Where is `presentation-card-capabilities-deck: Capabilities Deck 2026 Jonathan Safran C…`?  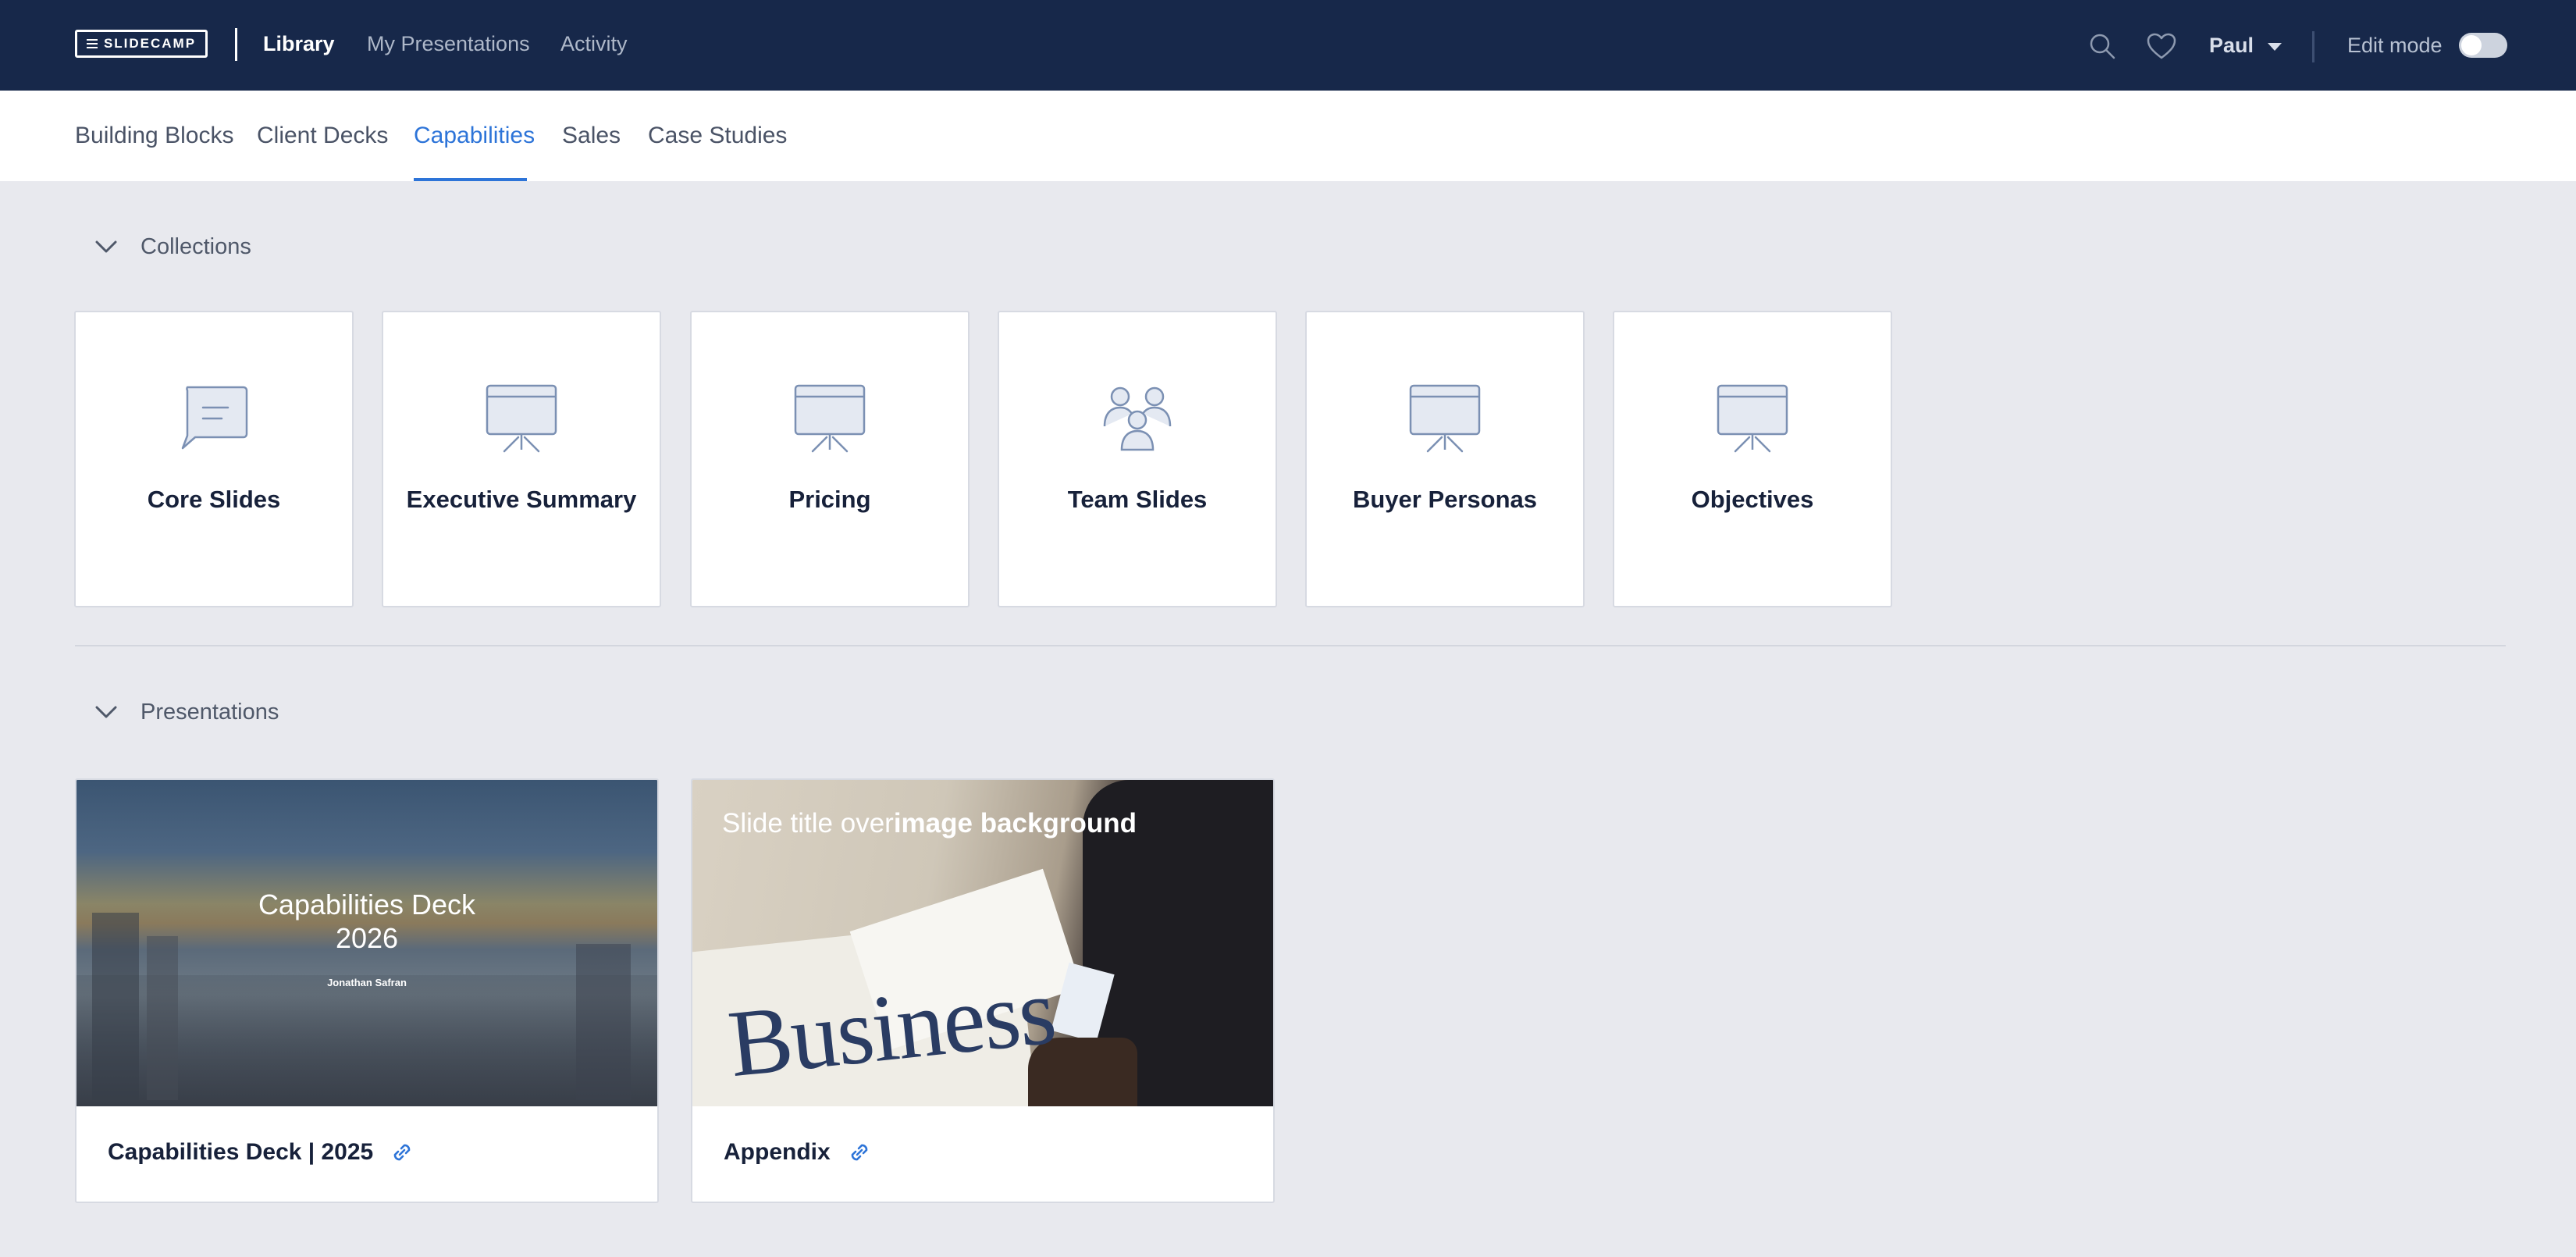
presentation-card-capabilities-deck: Capabilities Deck 2026 Jonathan Safran C… is located at coordinates (367, 990).